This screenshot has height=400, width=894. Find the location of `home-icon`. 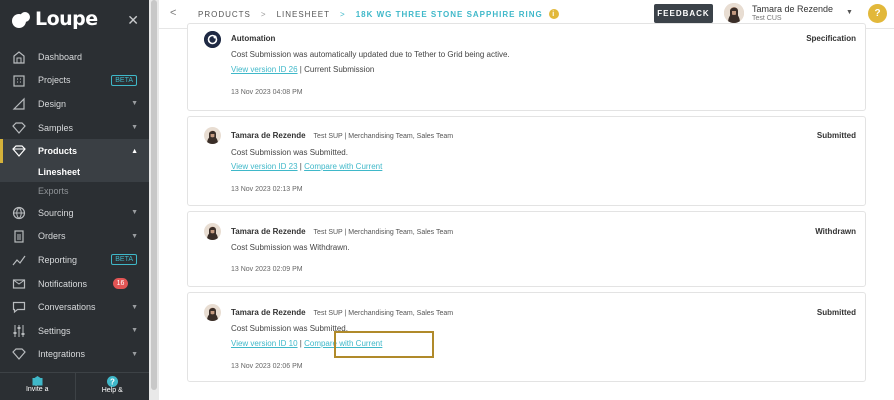

home-icon is located at coordinates (19, 57).